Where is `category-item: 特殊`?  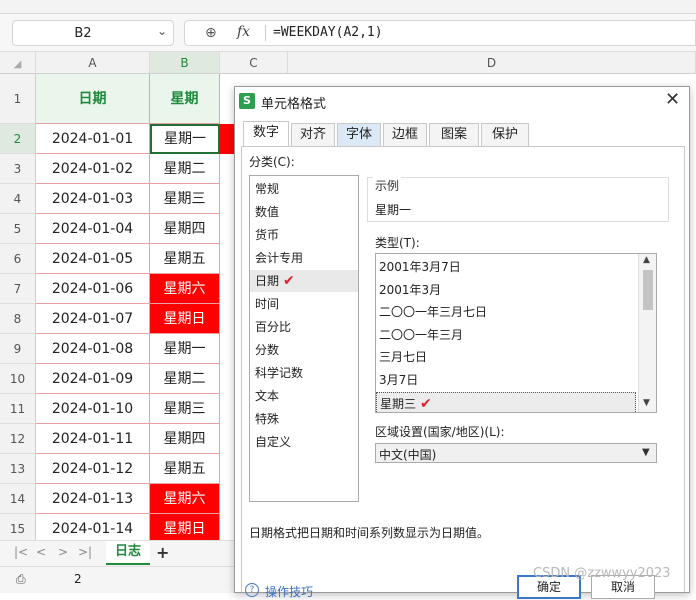
category-item: 特殊 is located at coordinates (304, 419).